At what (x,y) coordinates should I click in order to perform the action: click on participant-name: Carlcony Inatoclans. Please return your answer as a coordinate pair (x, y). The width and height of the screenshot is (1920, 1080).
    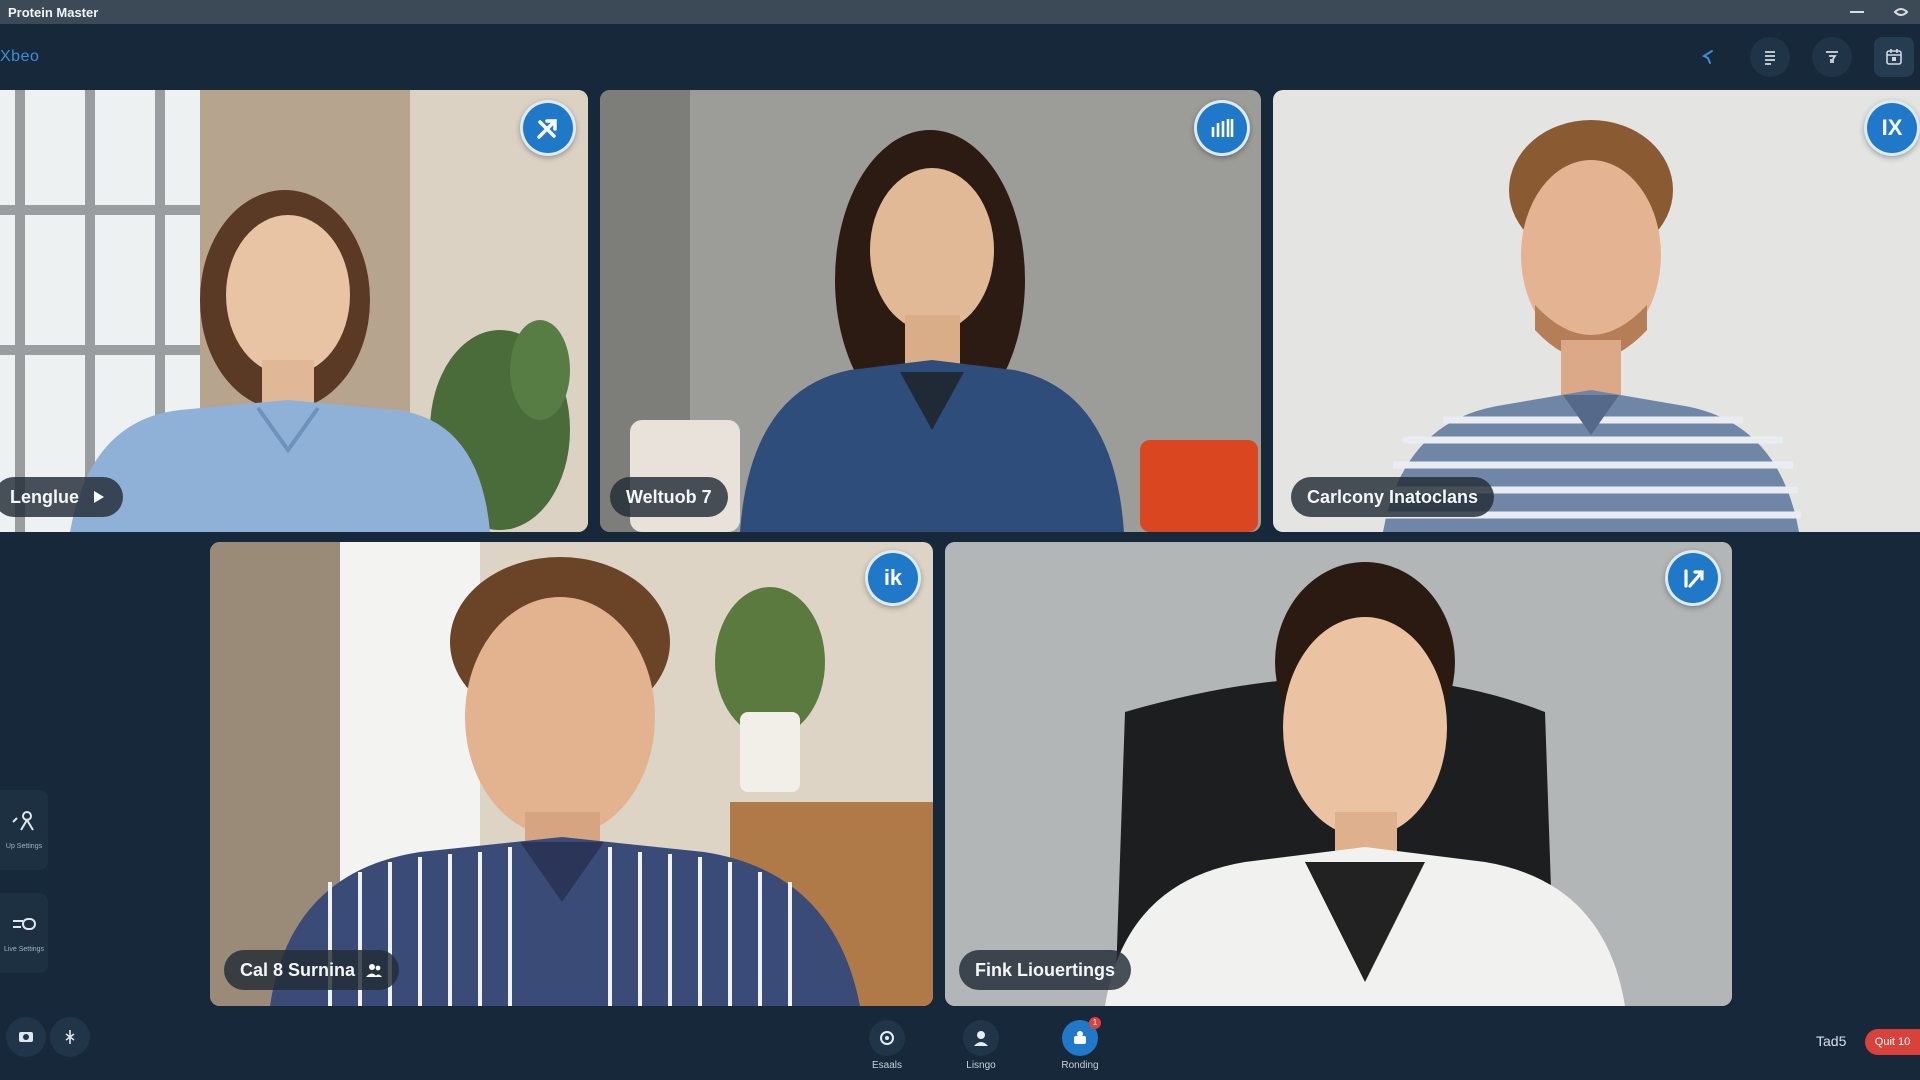
    Looking at the image, I should click on (1393, 496).